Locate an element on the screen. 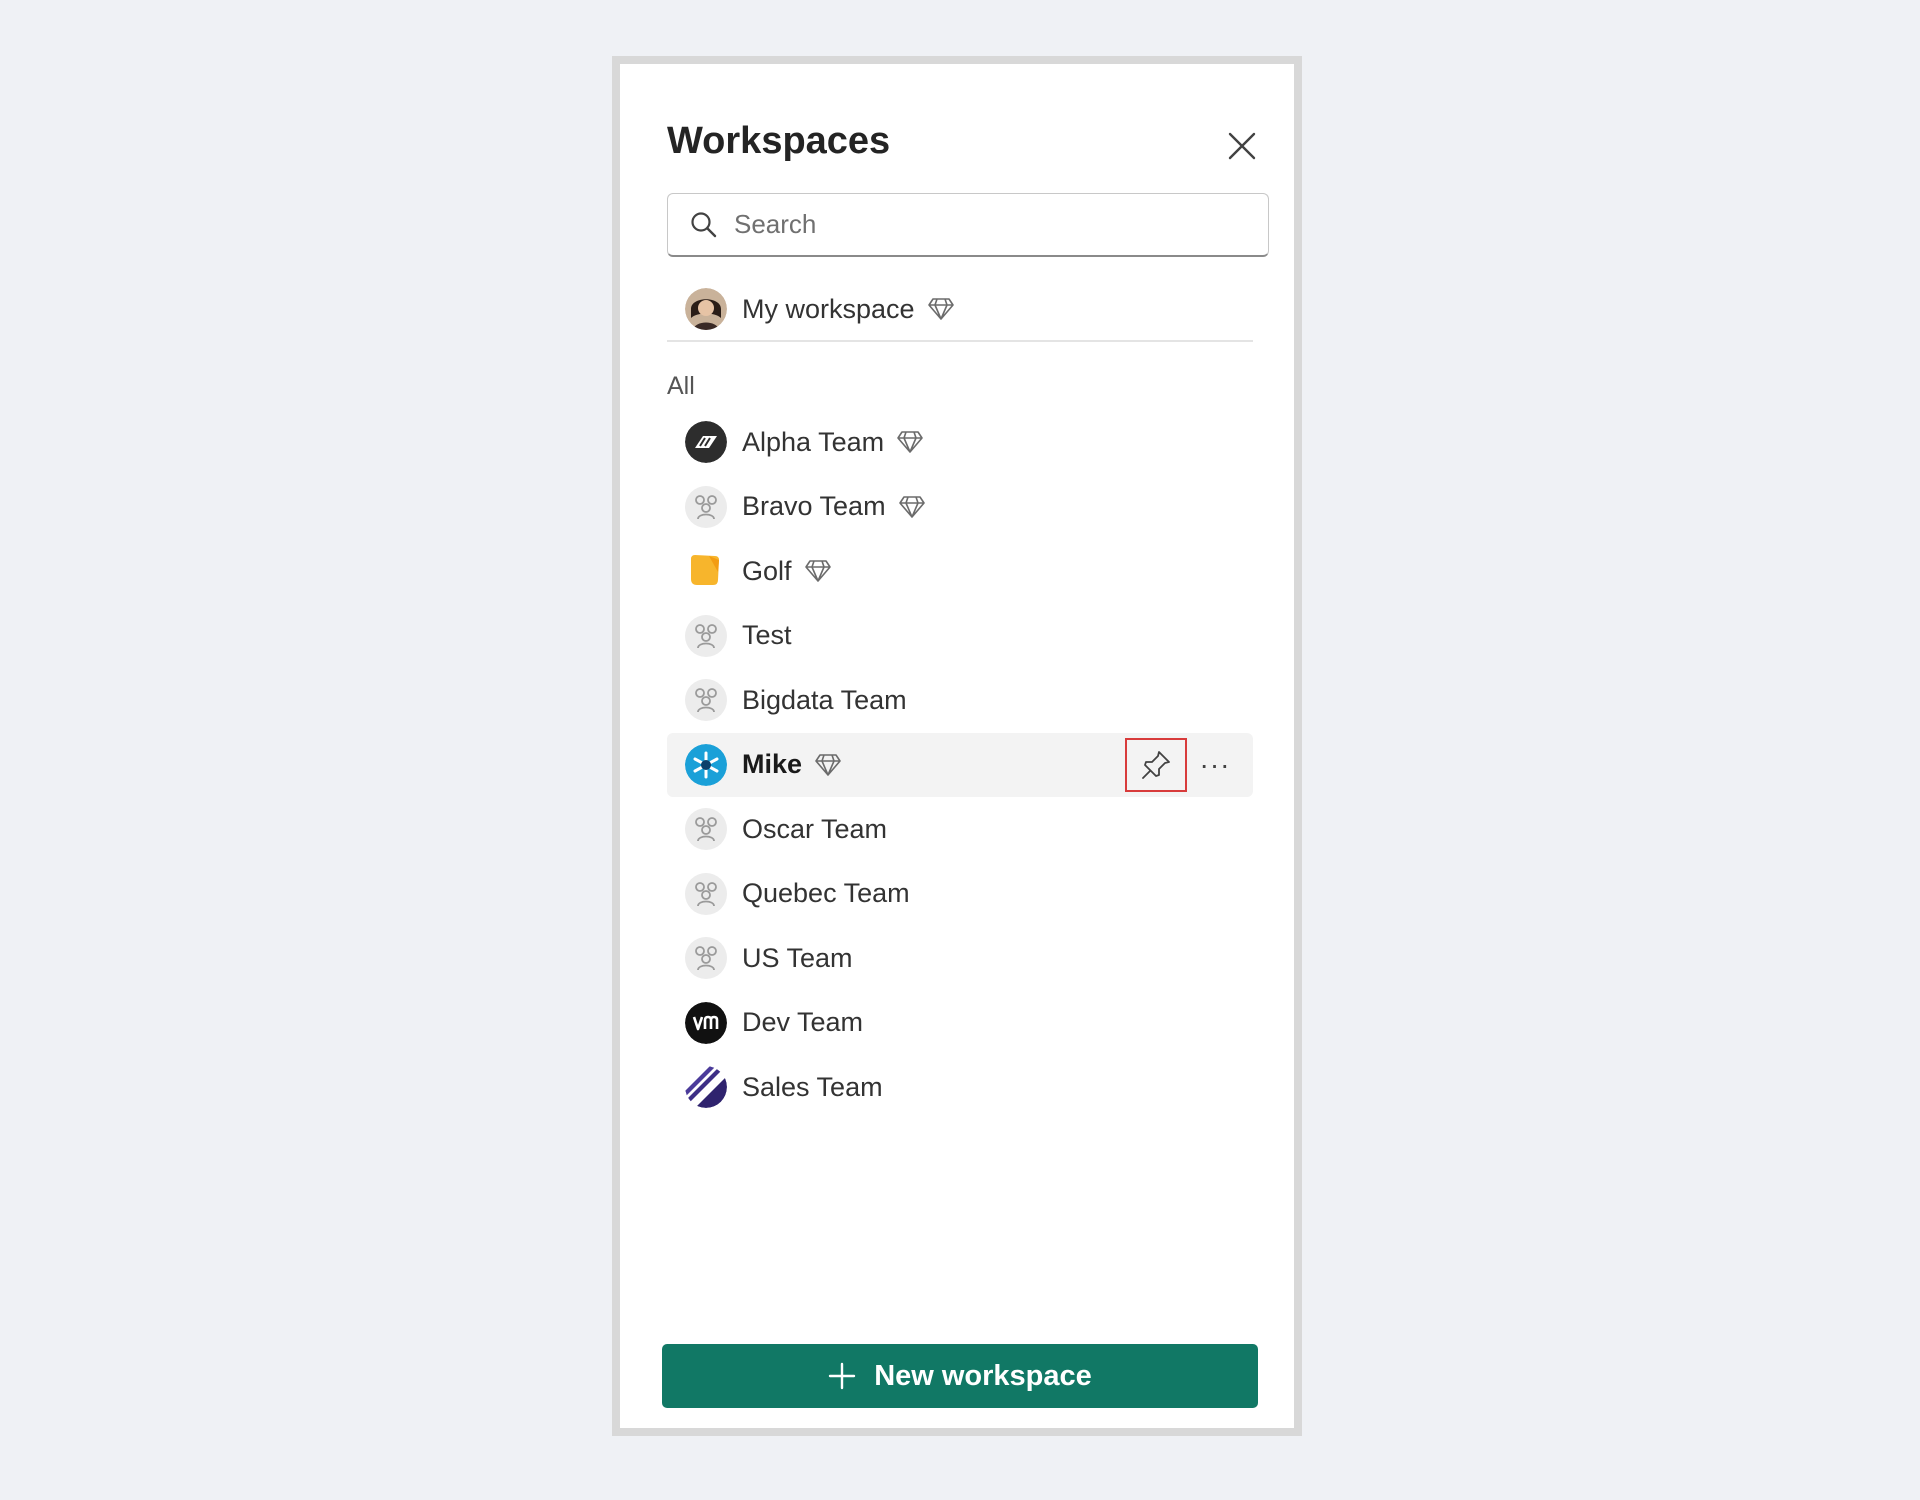 This screenshot has height=1500, width=1920. workspace-item-dev-team: Dev Team is located at coordinates (960, 1023).